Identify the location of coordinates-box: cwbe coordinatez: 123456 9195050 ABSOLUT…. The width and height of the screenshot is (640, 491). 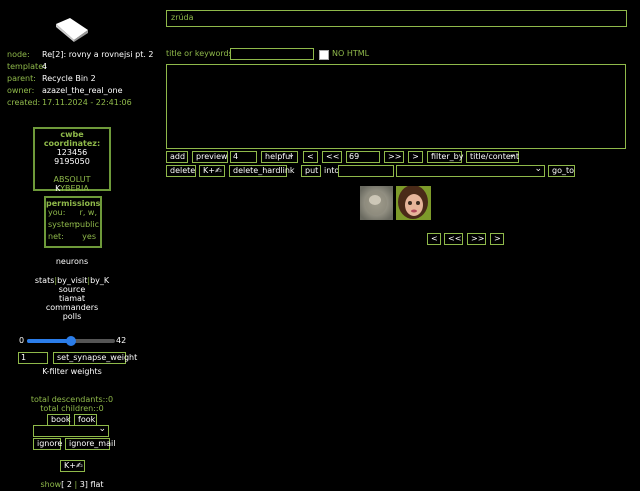
(72, 160).